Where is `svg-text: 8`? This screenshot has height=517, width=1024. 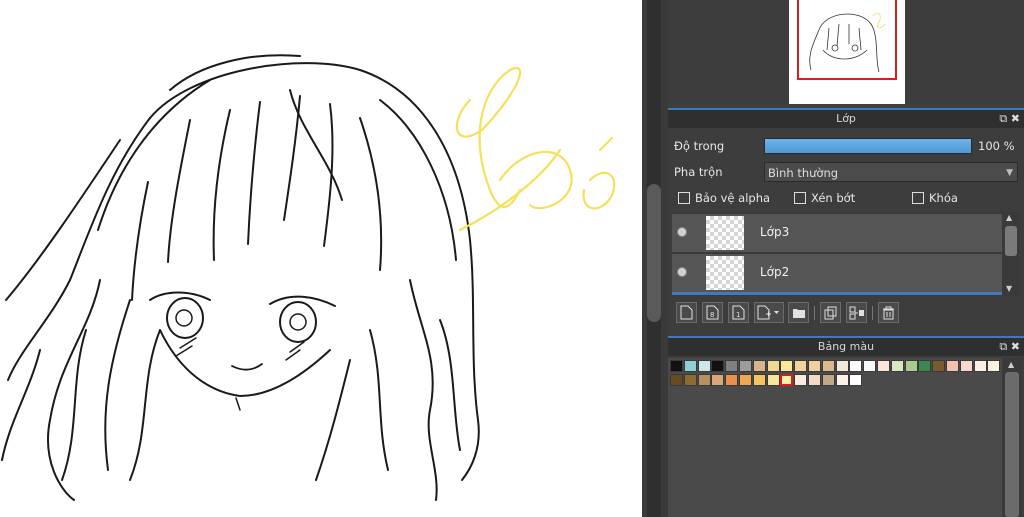
svg-text: 8 is located at coordinates (712, 315).